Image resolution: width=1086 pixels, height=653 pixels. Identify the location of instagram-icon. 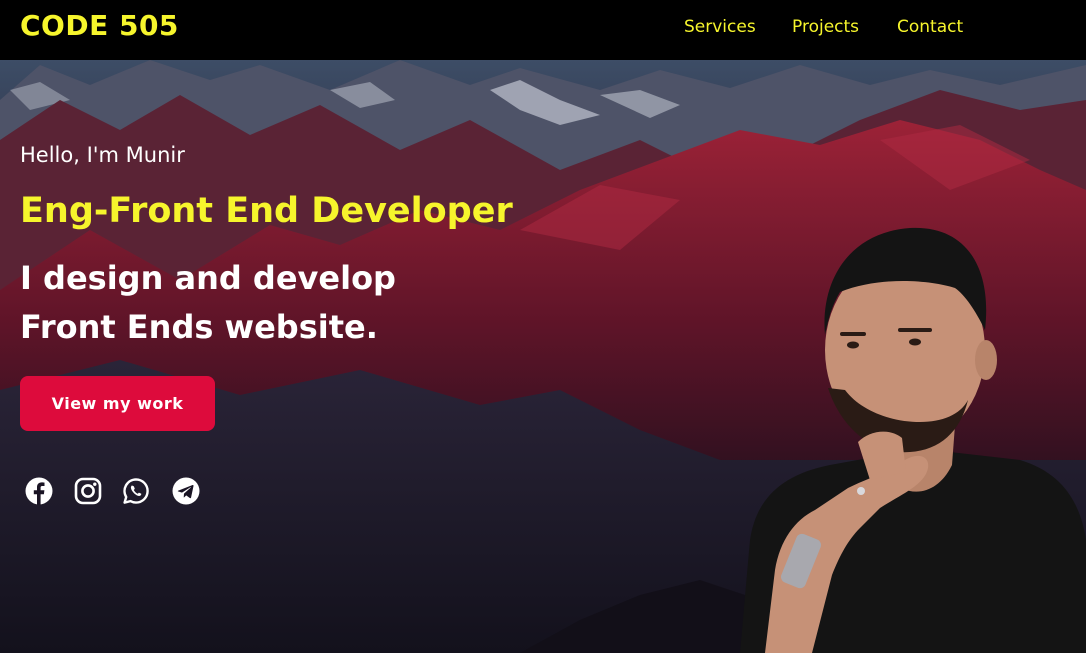
(88, 491).